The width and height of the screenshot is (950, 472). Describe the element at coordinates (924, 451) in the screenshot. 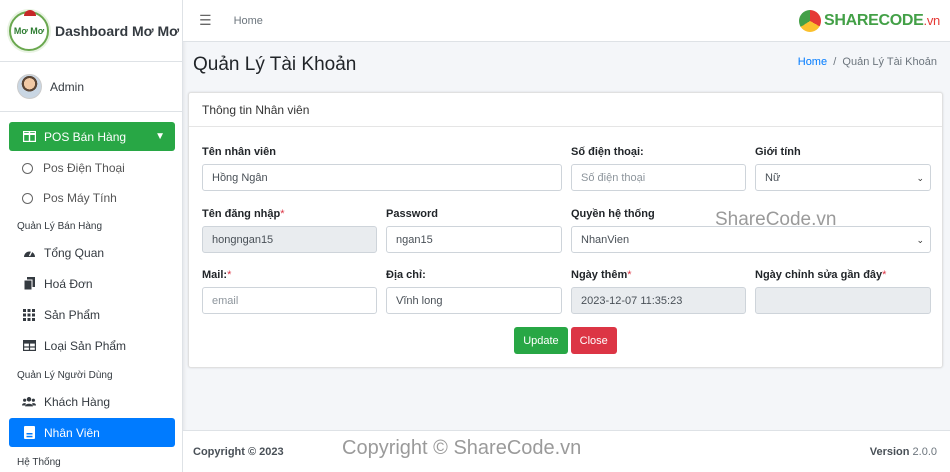

I see `footer-version-number: 2.0.0` at that location.